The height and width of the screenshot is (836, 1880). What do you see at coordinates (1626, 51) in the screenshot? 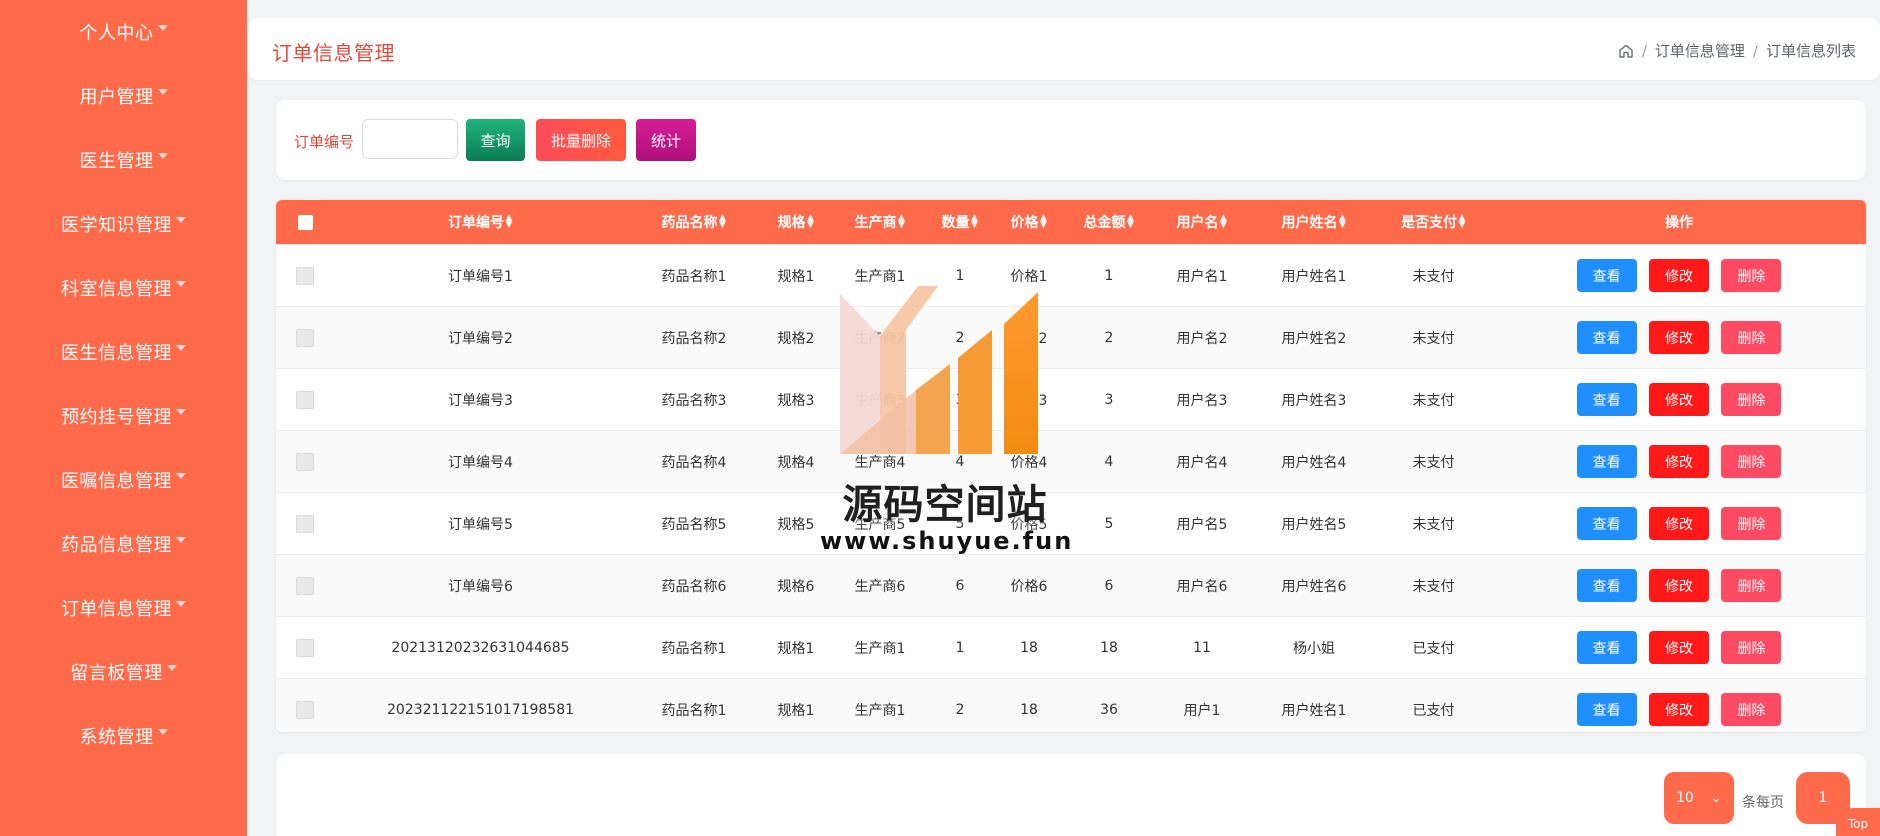
I see `home-icon` at bounding box center [1626, 51].